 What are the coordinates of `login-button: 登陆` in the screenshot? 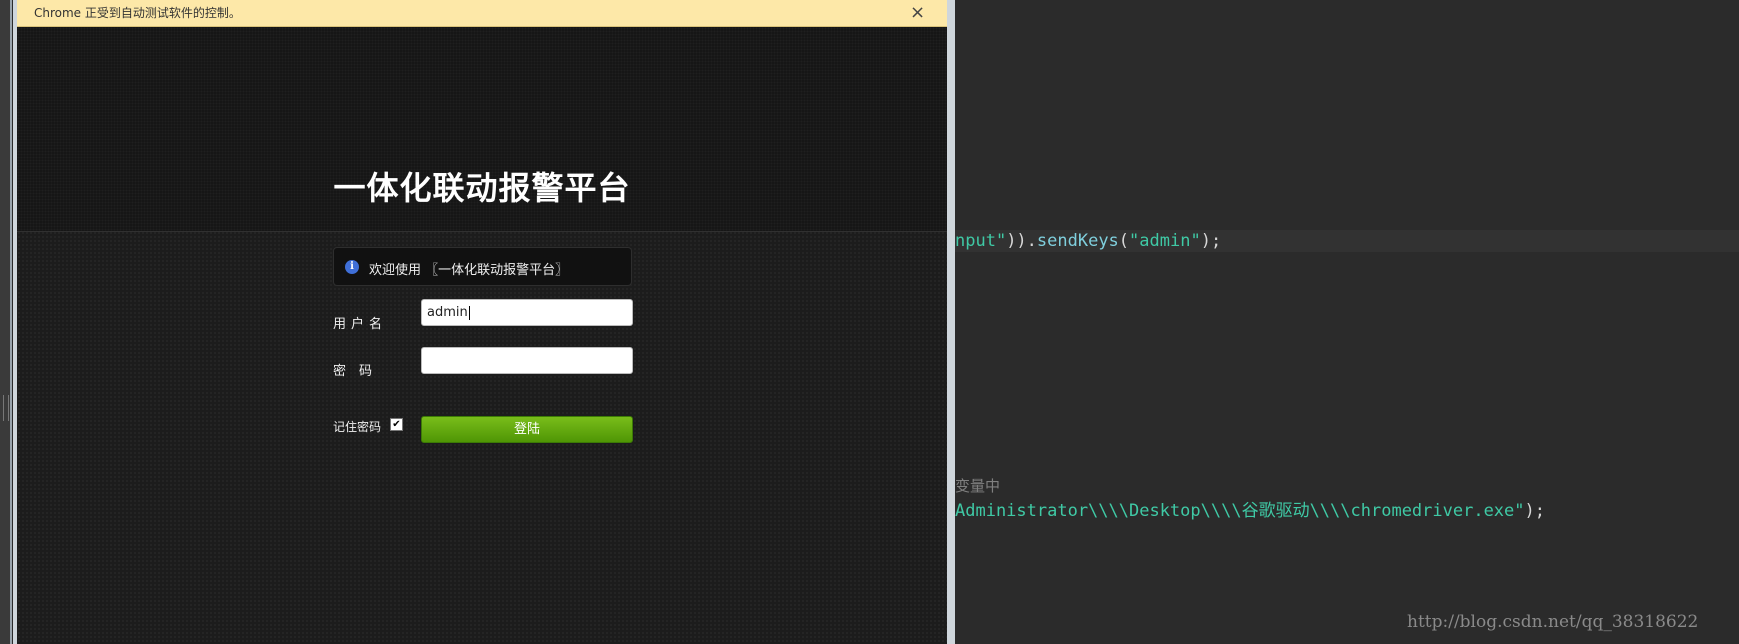 It's located at (527, 429).